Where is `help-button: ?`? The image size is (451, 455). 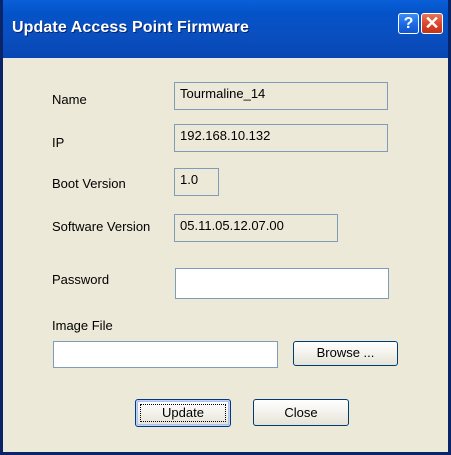 help-button: ? is located at coordinates (408, 23).